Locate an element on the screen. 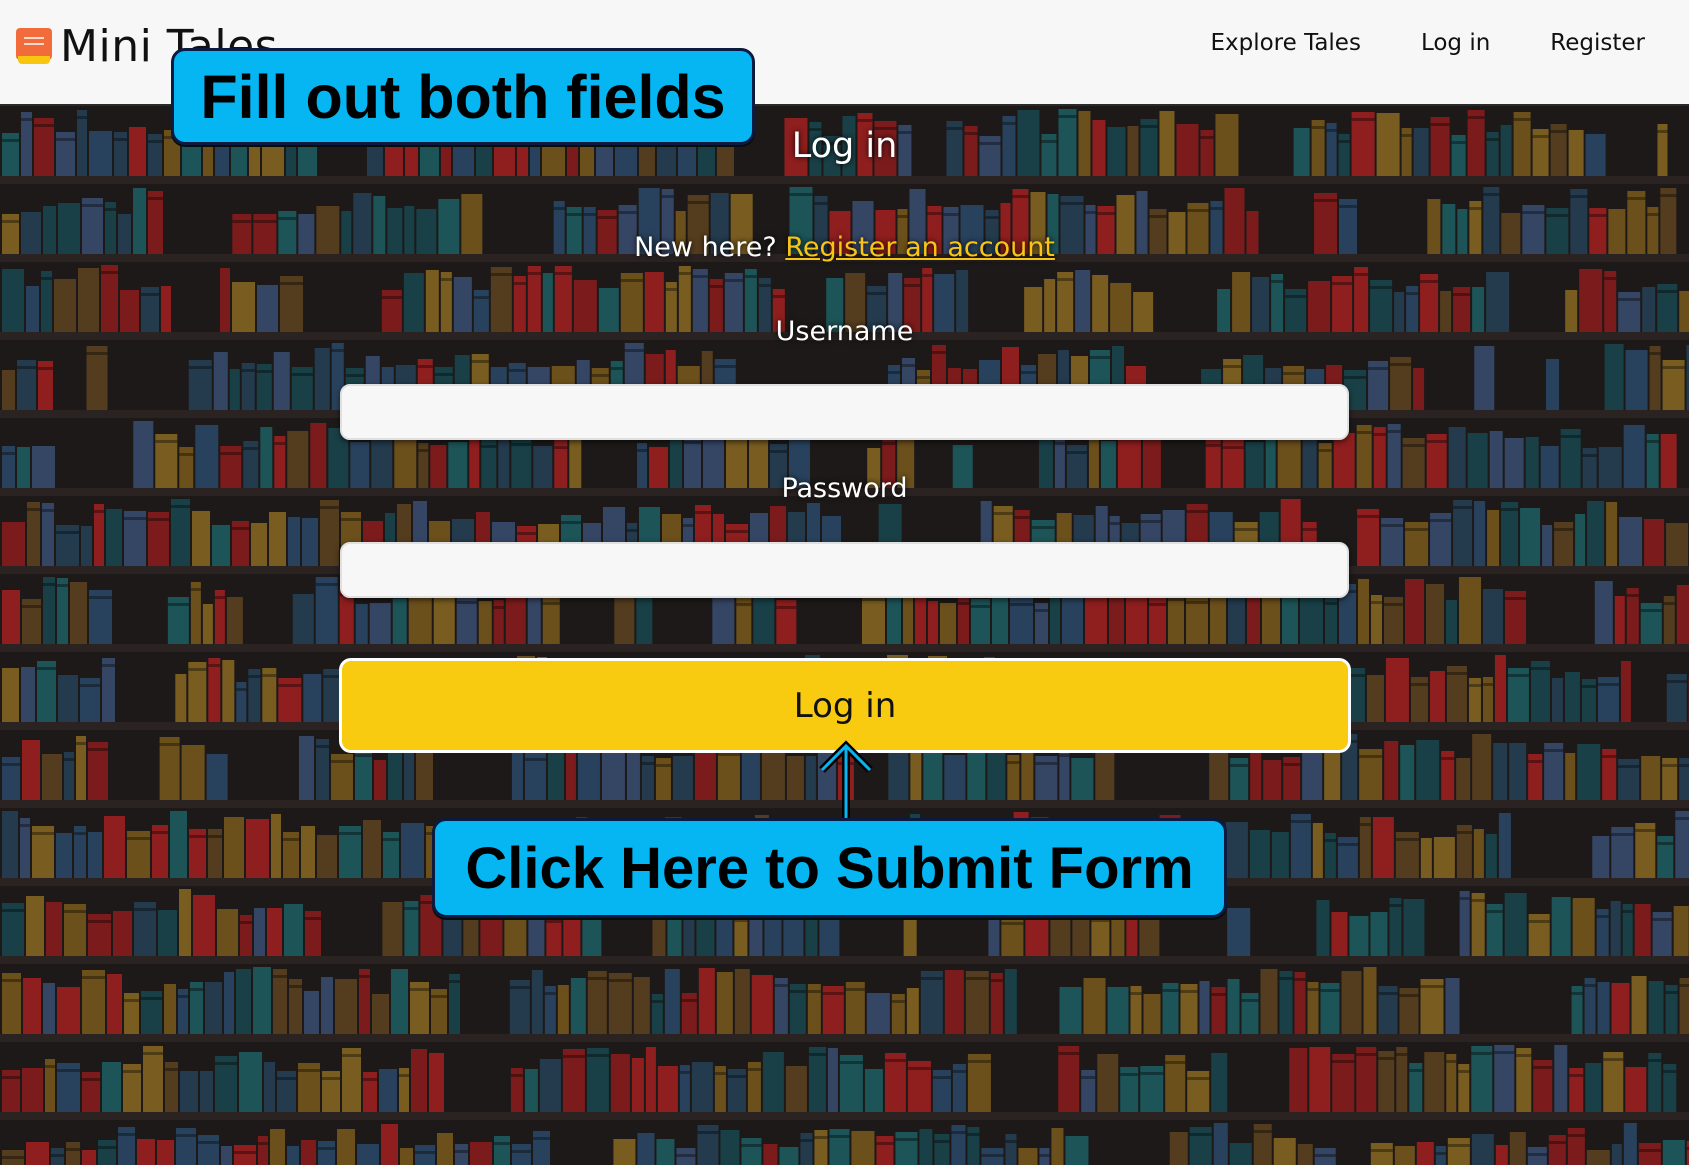 The image size is (1689, 1165). username-input is located at coordinates (844, 412).